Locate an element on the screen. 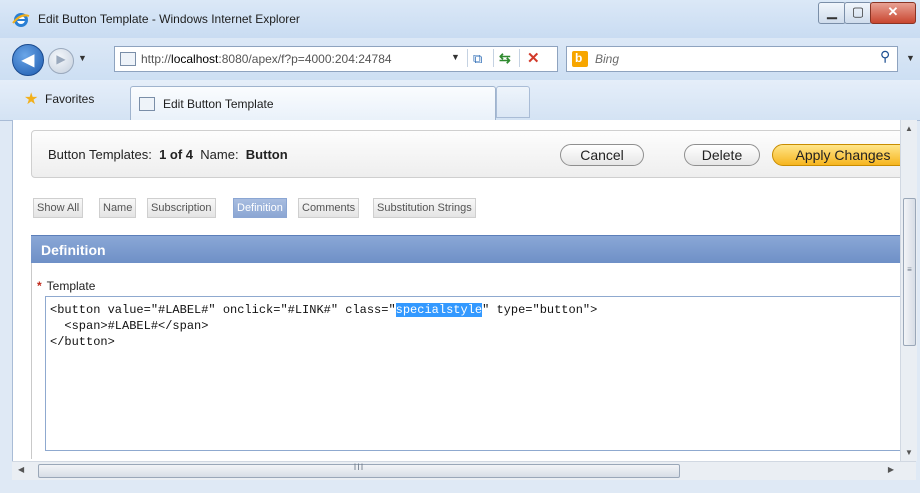 The width and height of the screenshot is (920, 493). forward-arrow-icon: ▶ is located at coordinates (61, 59).